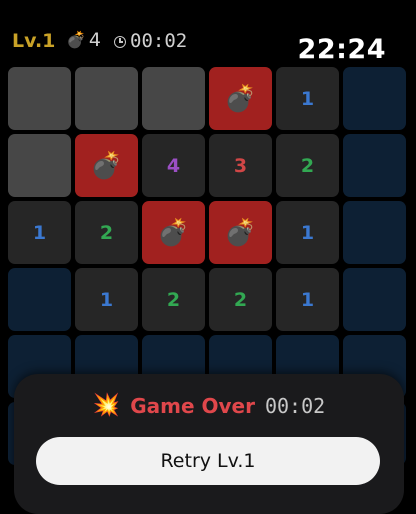 The width and height of the screenshot is (416, 514). Describe the element at coordinates (192, 406) in the screenshot. I see `game-over-title: Game Over` at that location.